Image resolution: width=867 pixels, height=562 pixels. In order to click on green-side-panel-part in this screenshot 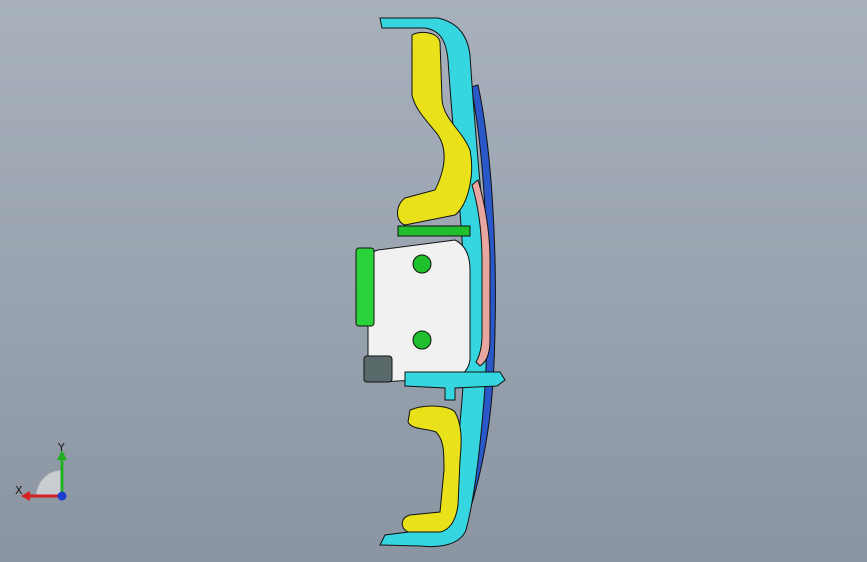, I will do `click(365, 287)`.